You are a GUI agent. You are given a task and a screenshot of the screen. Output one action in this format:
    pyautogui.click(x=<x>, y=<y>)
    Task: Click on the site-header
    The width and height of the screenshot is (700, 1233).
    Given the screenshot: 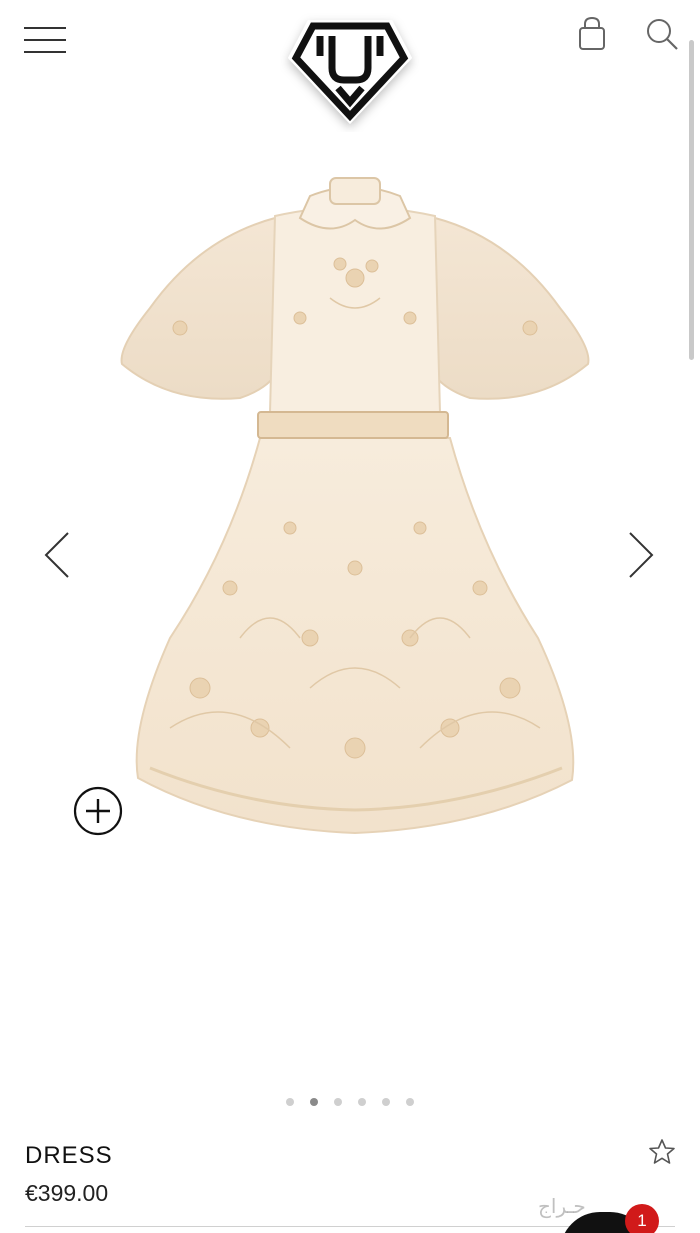 What is the action you would take?
    pyautogui.click(x=350, y=70)
    